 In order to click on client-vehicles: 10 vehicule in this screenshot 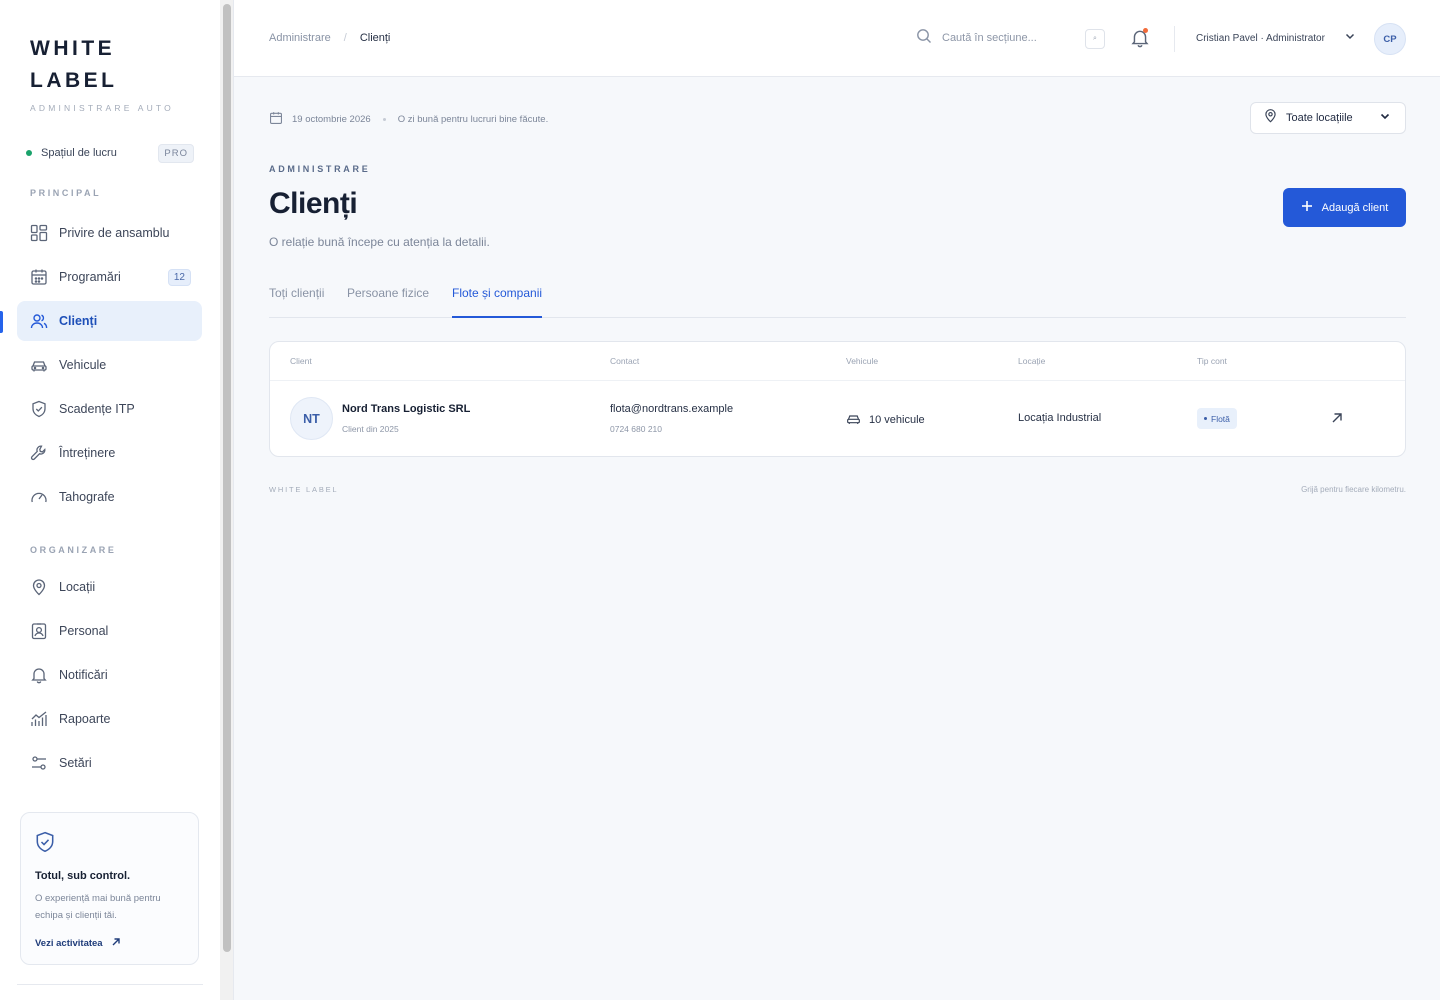, I will do `click(885, 420)`.